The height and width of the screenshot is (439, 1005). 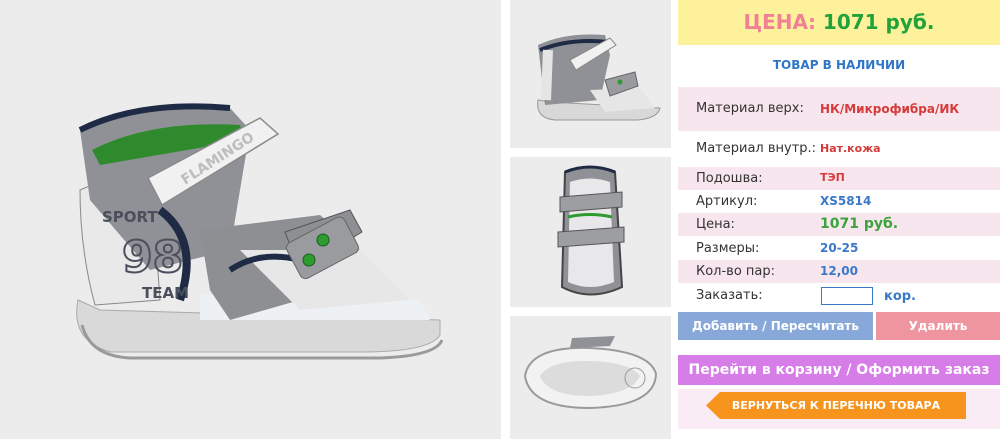 What do you see at coordinates (847, 296) in the screenshot?
I see `quantity-input` at bounding box center [847, 296].